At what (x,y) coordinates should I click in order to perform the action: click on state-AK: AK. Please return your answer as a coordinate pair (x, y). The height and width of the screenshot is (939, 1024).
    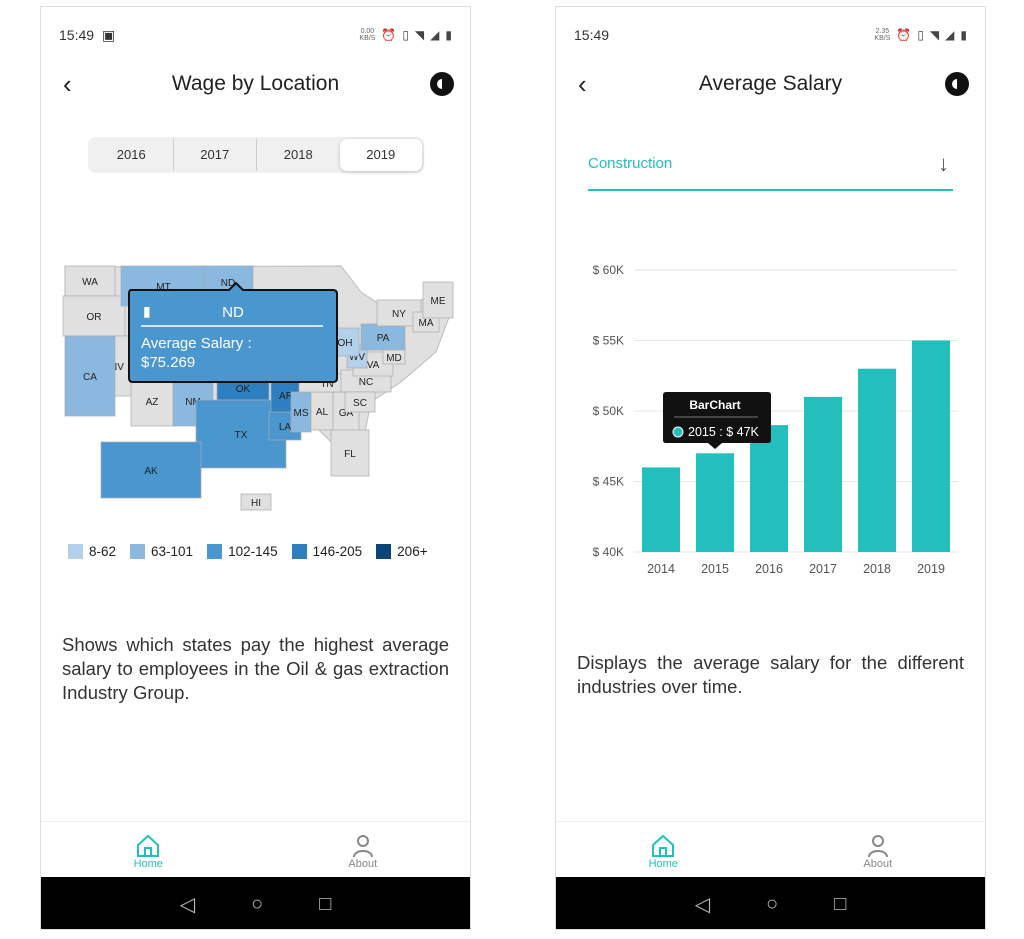
    Looking at the image, I should click on (151, 470).